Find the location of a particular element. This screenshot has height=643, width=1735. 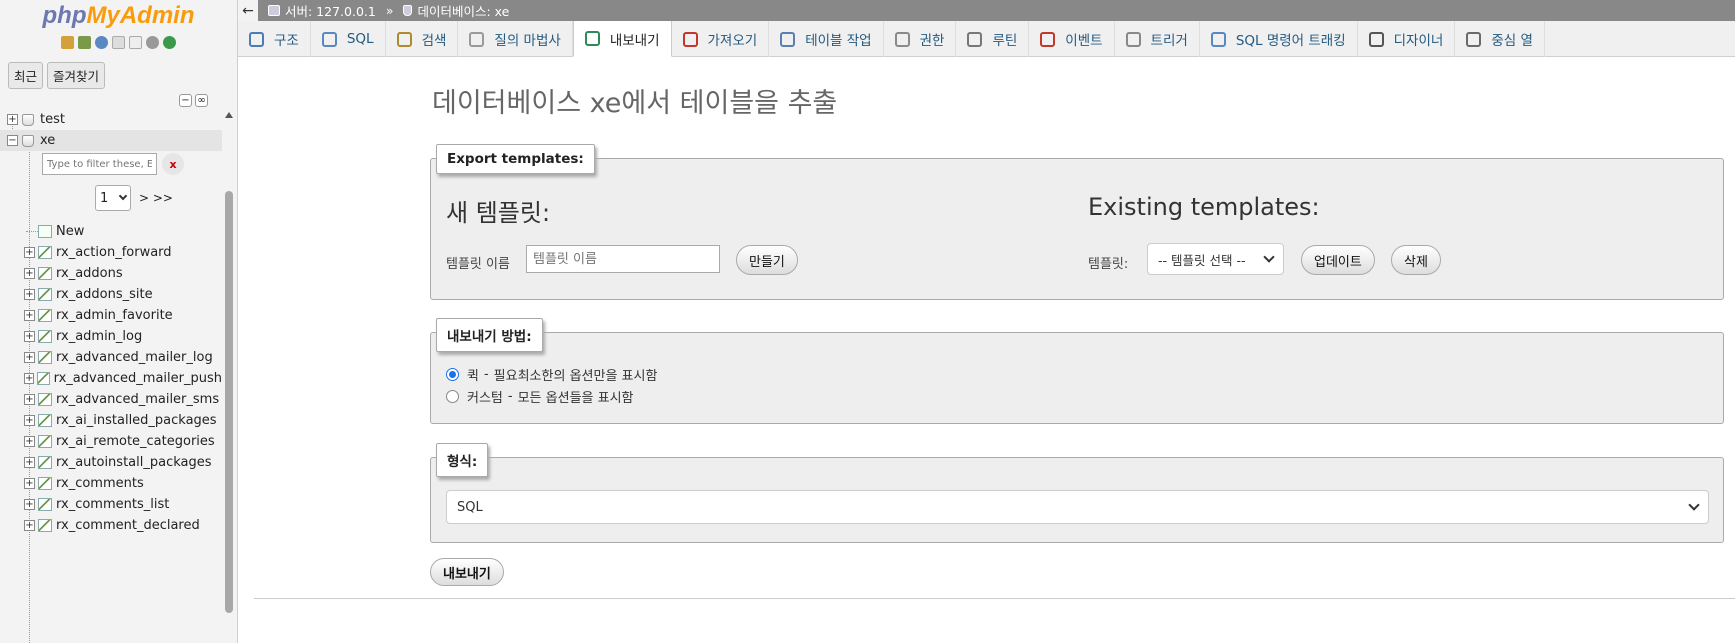

table-name: rx_comments is located at coordinates (100, 483).